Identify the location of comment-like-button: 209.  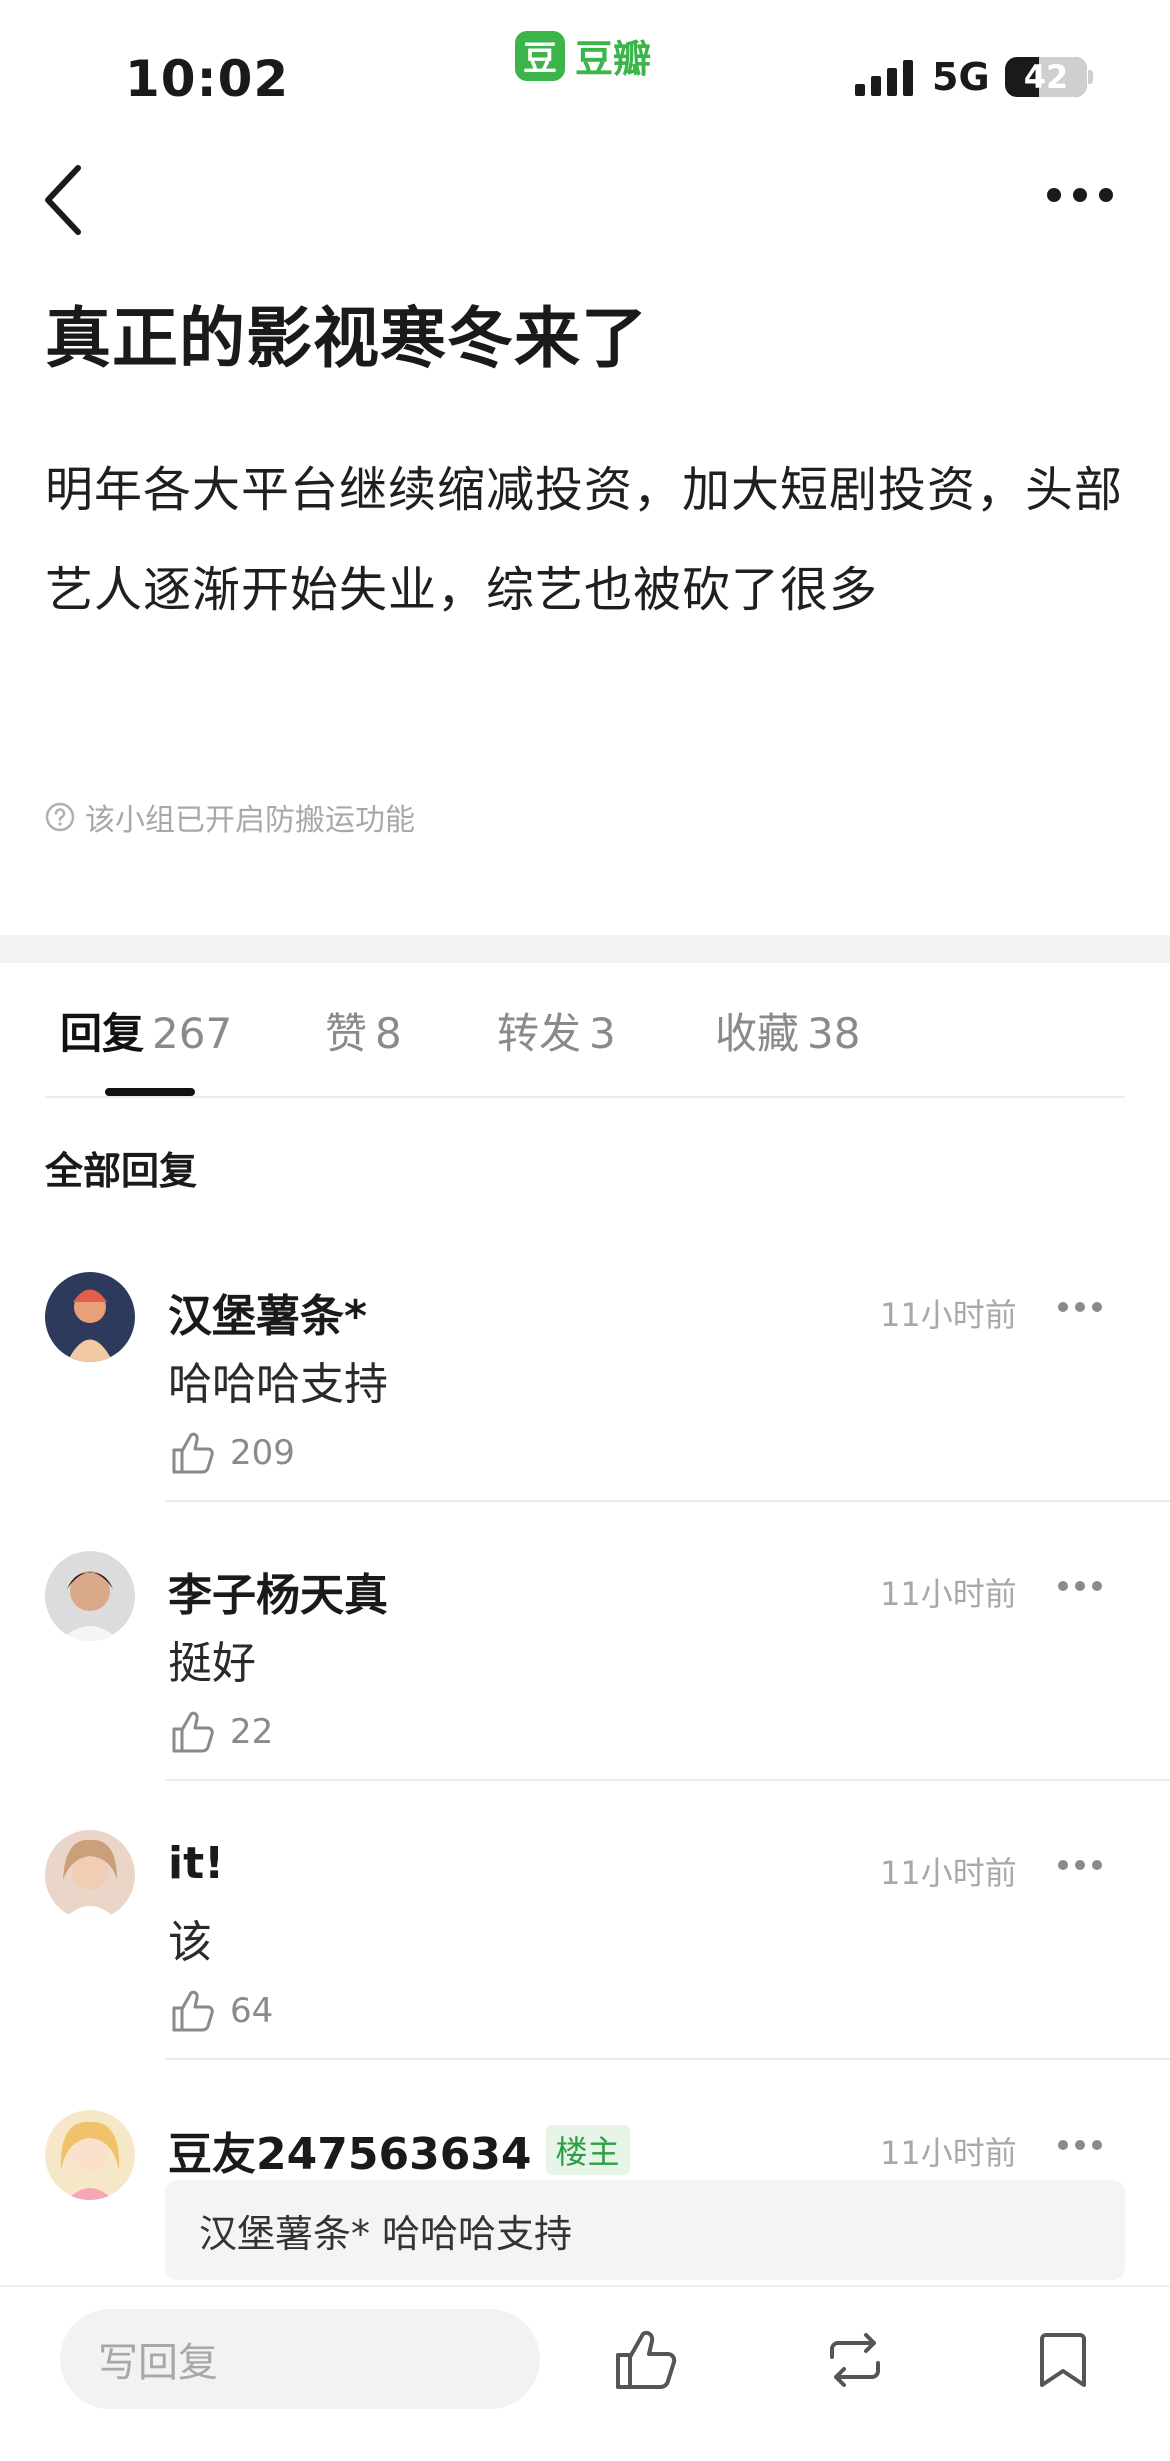
(232, 1453).